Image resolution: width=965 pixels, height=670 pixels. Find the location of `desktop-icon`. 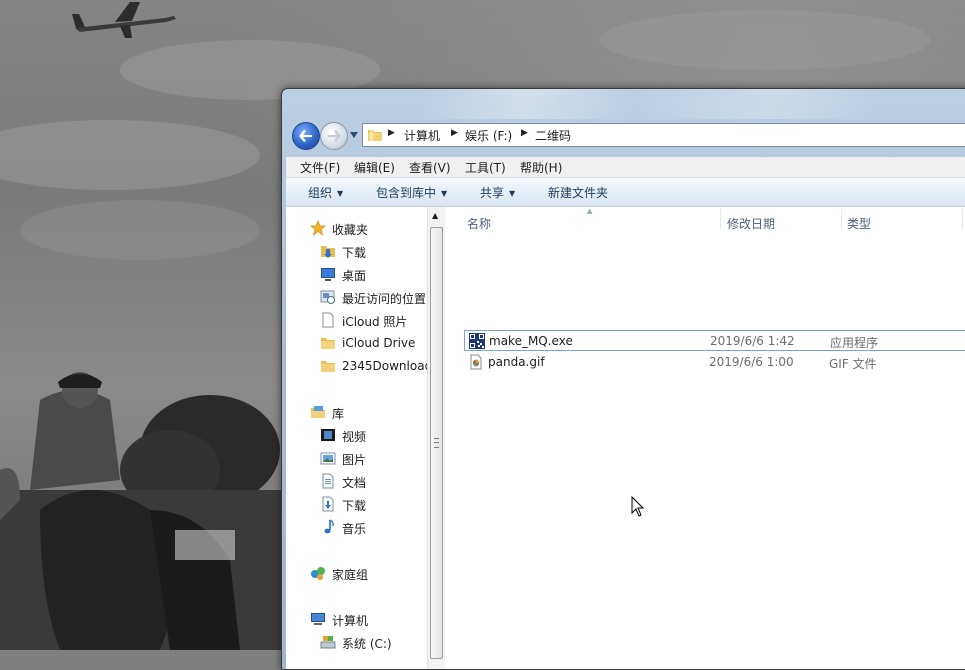

desktop-icon is located at coordinates (328, 274).